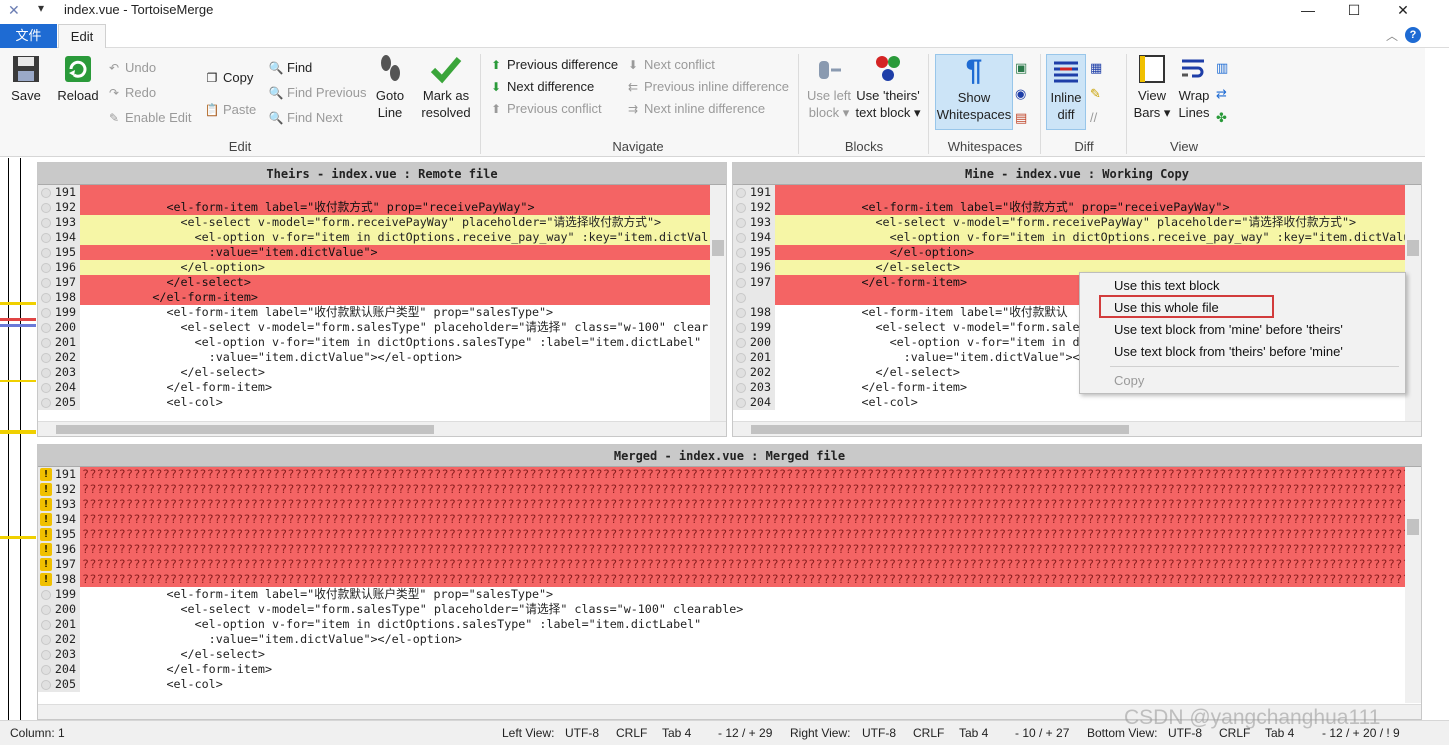  I want to click on minimize-button: —, so click(1308, 11).